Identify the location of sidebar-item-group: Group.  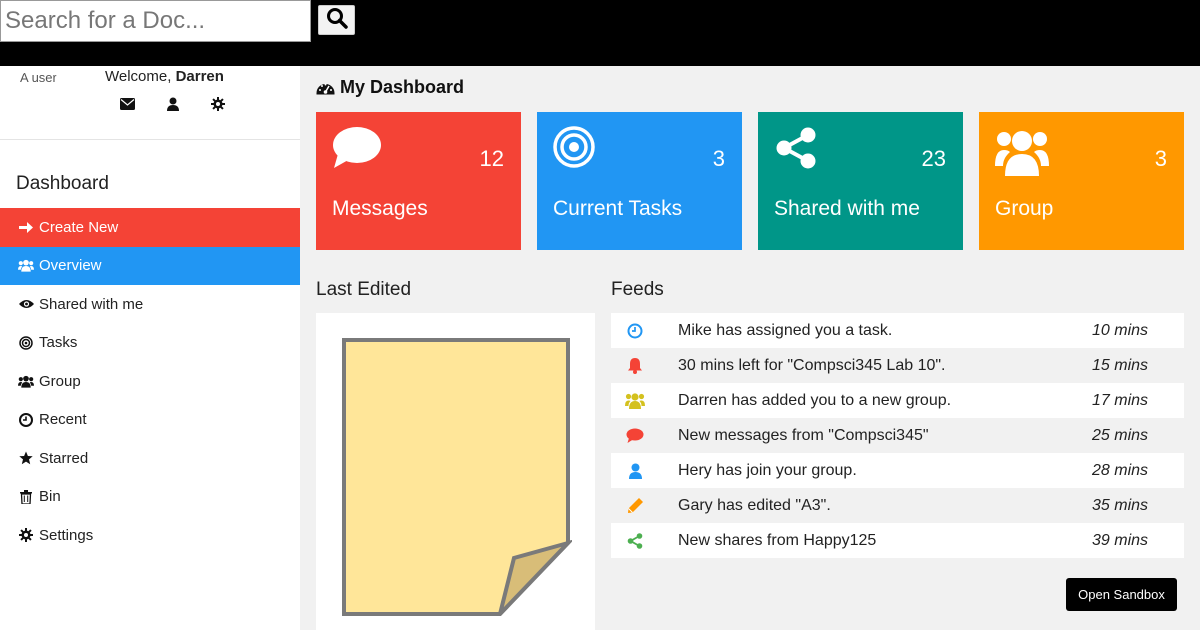
(150, 381).